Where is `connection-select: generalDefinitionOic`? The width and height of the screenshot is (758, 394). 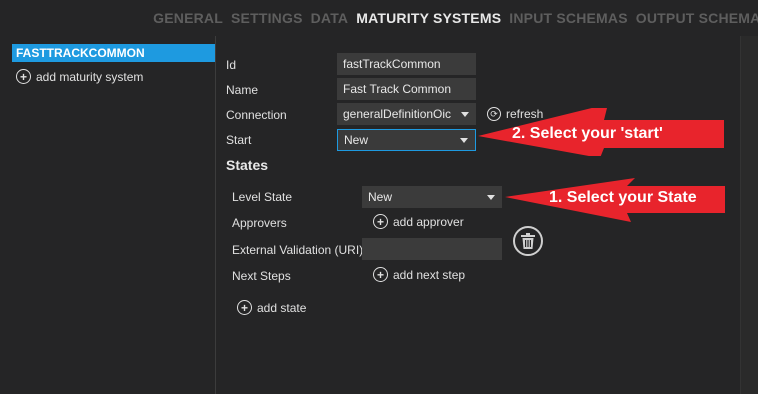
connection-select: generalDefinitionOic is located at coordinates (406, 114).